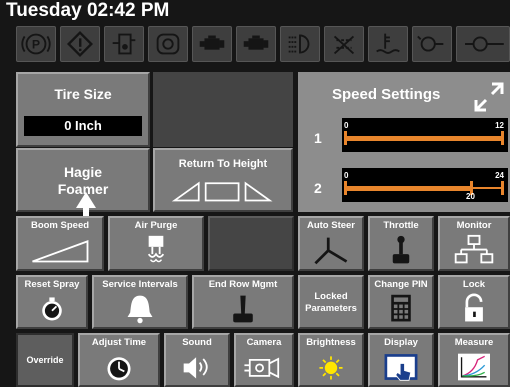 Image resolution: width=510 pixels, height=387 pixels. What do you see at coordinates (318, 138) in the screenshot?
I see `speed-row-1-number: 1` at bounding box center [318, 138].